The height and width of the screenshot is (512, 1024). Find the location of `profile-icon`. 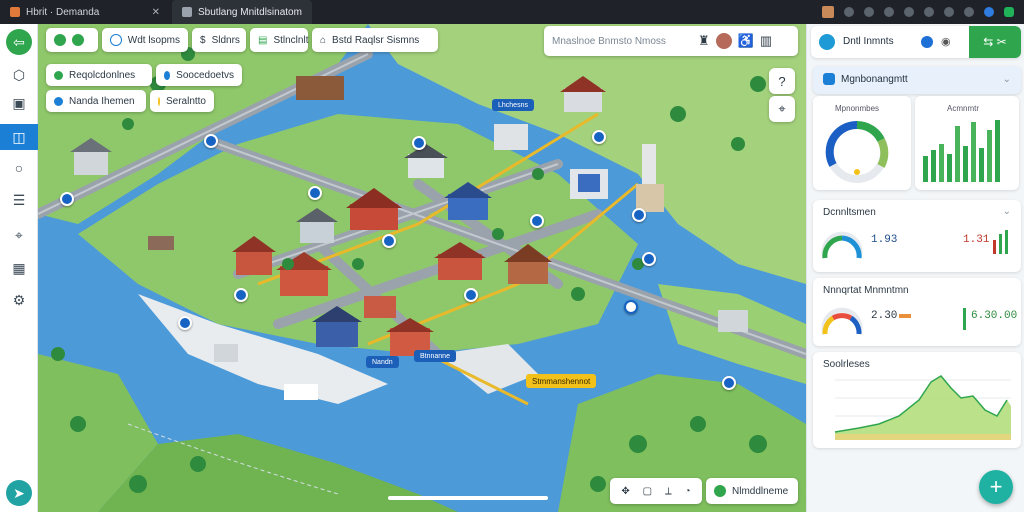

profile-icon is located at coordinates (989, 12).